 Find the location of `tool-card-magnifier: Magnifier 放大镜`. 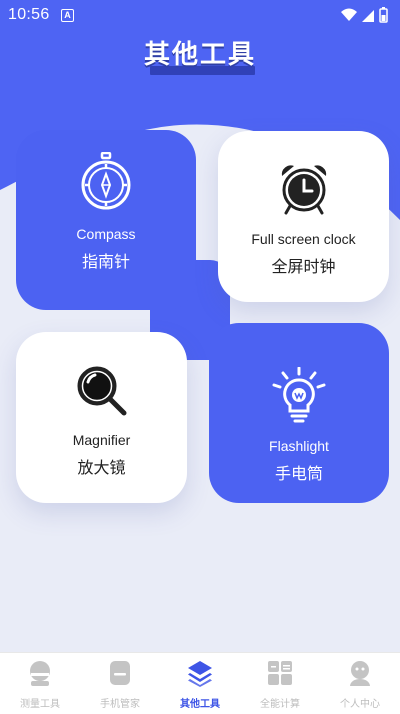

tool-card-magnifier: Magnifier 放大镜 is located at coordinates (101, 417).